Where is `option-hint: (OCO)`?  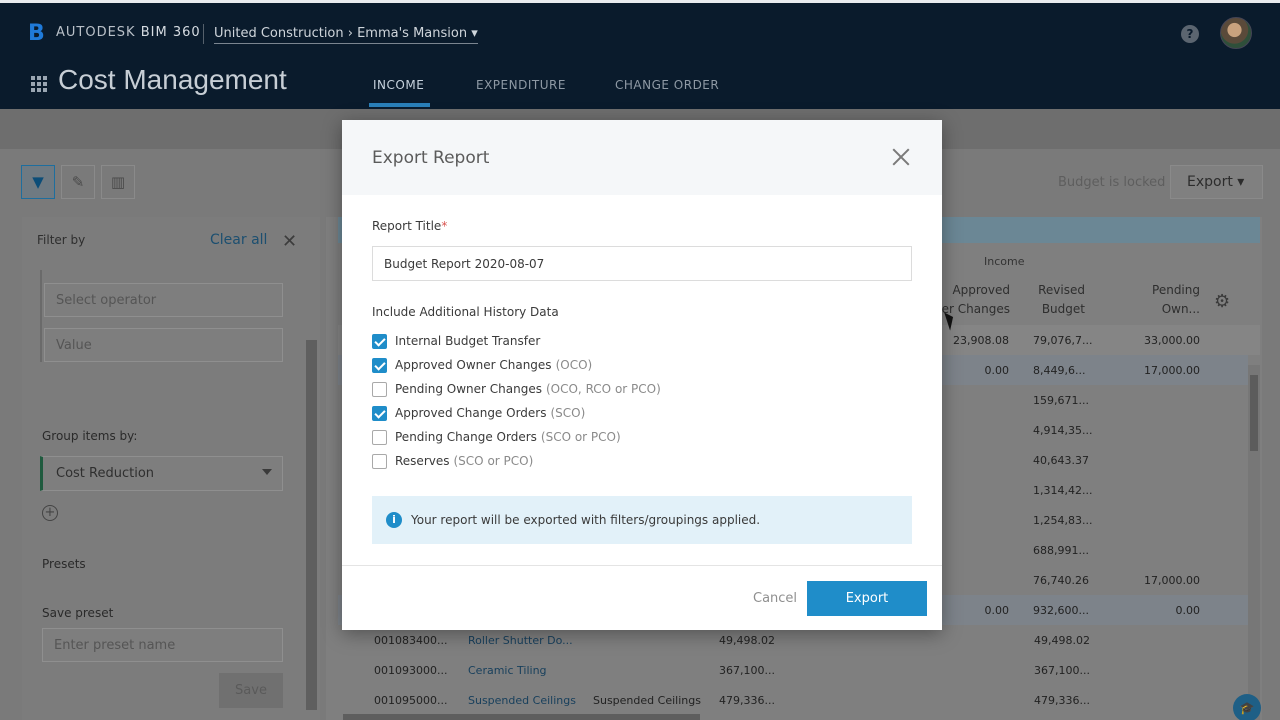
option-hint: (OCO) is located at coordinates (574, 365).